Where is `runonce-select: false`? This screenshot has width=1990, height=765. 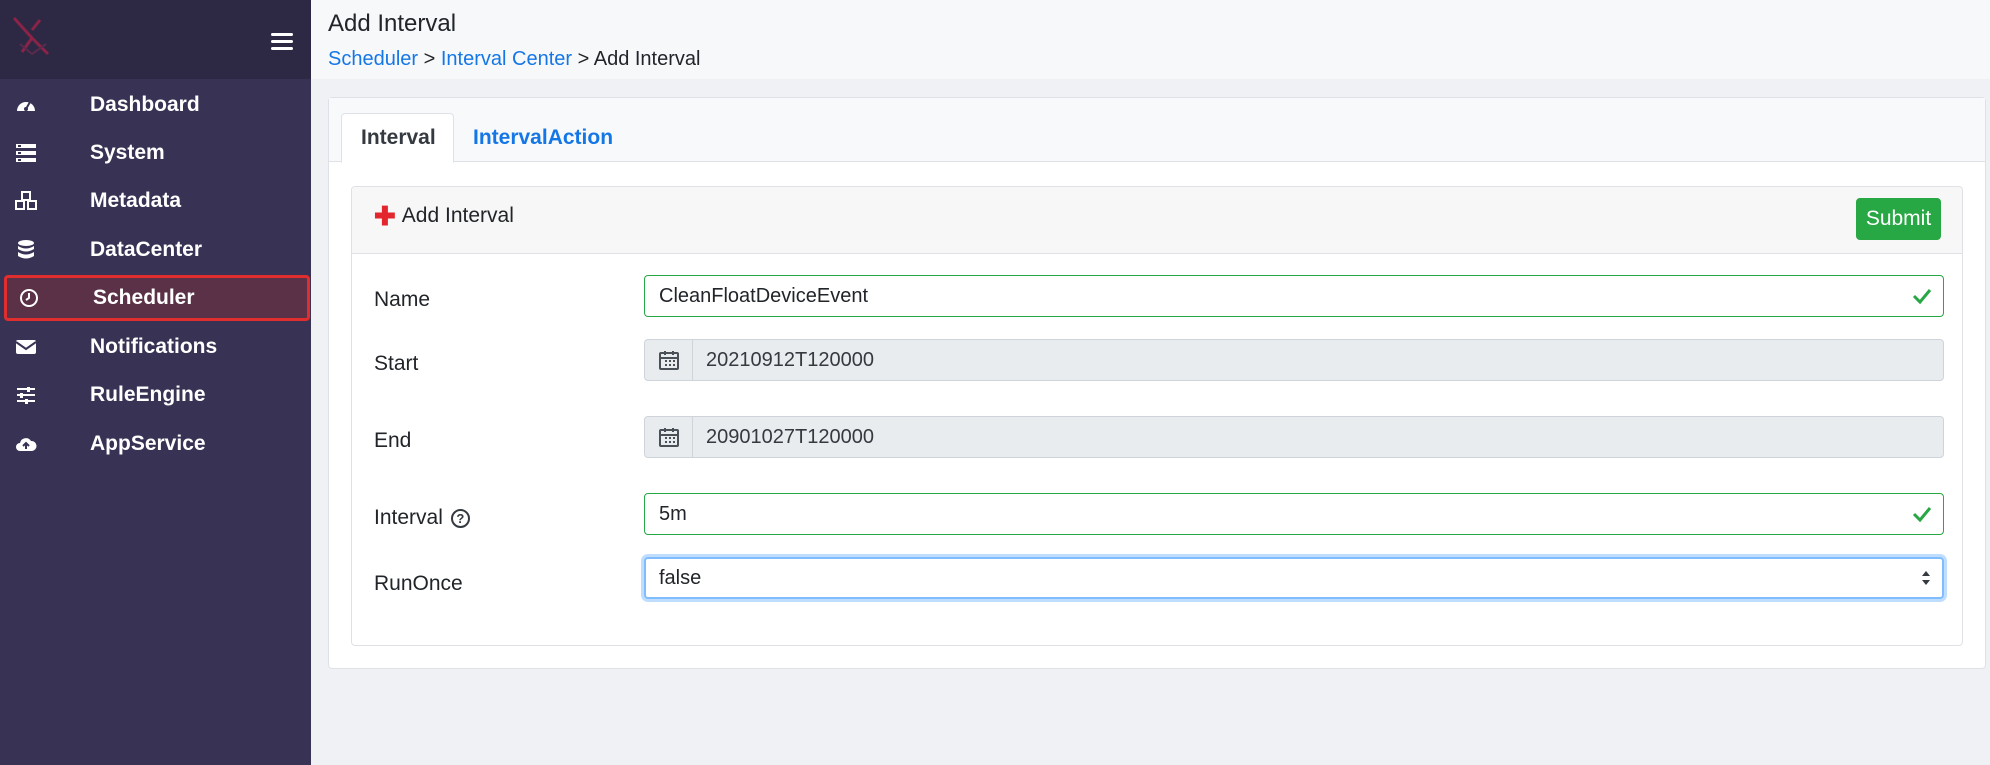 runonce-select: false is located at coordinates (1294, 578).